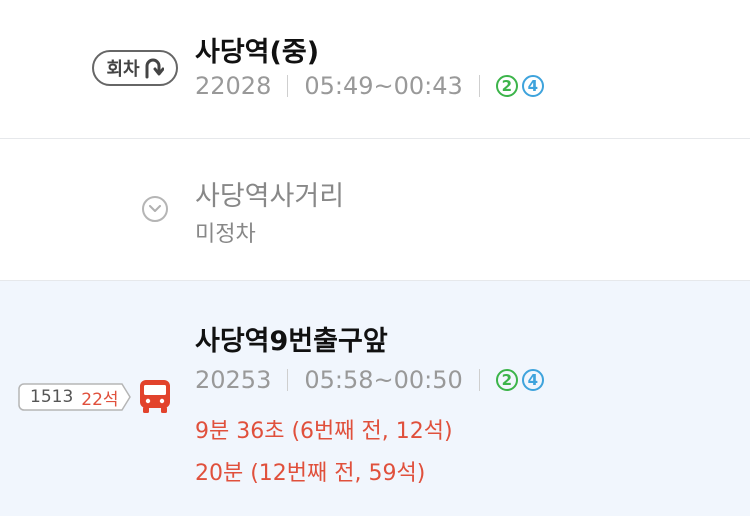 Image resolution: width=750 pixels, height=516 pixels. What do you see at coordinates (310, 473) in the screenshot?
I see `arrival-second: 20분 (12번째 전, 59석)` at bounding box center [310, 473].